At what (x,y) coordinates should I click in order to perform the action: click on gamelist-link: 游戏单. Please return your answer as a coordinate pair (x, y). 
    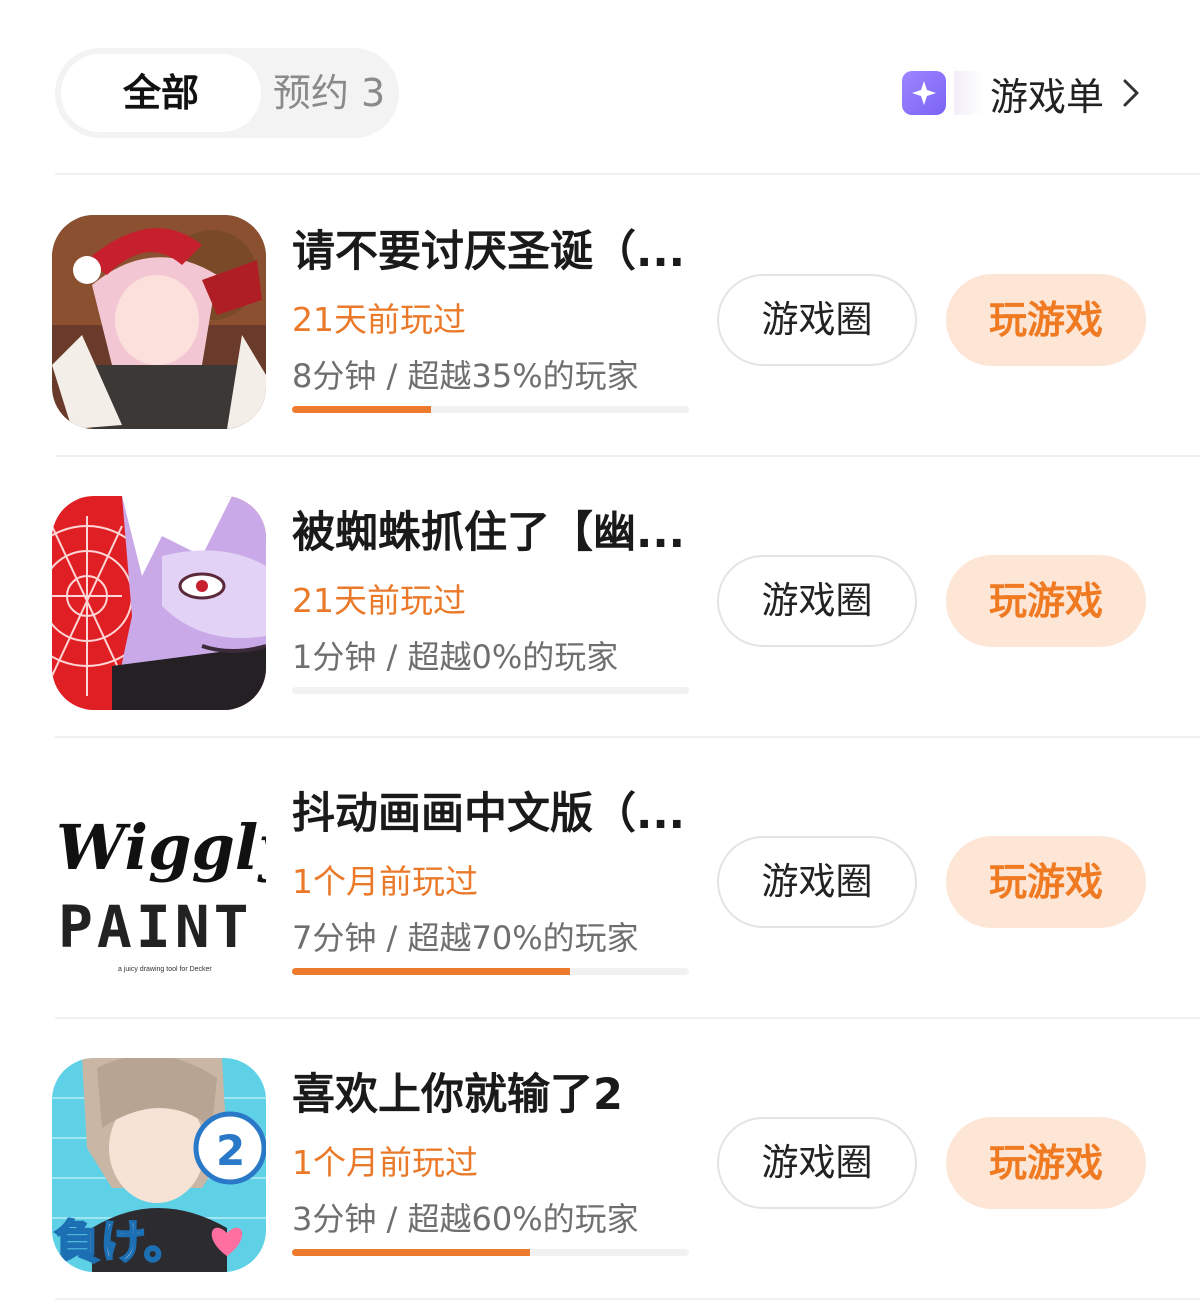
    Looking at the image, I should click on (1020, 93).